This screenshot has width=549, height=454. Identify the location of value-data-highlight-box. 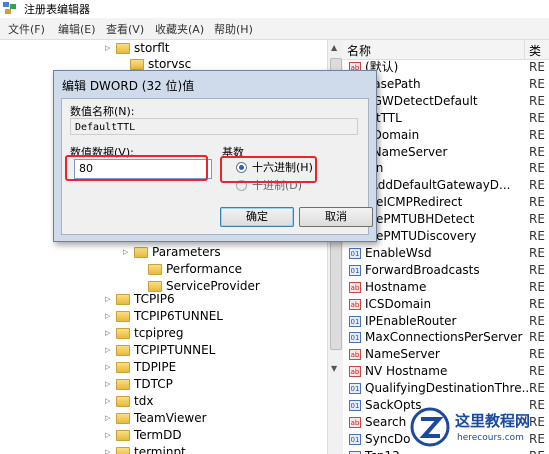
(136, 168).